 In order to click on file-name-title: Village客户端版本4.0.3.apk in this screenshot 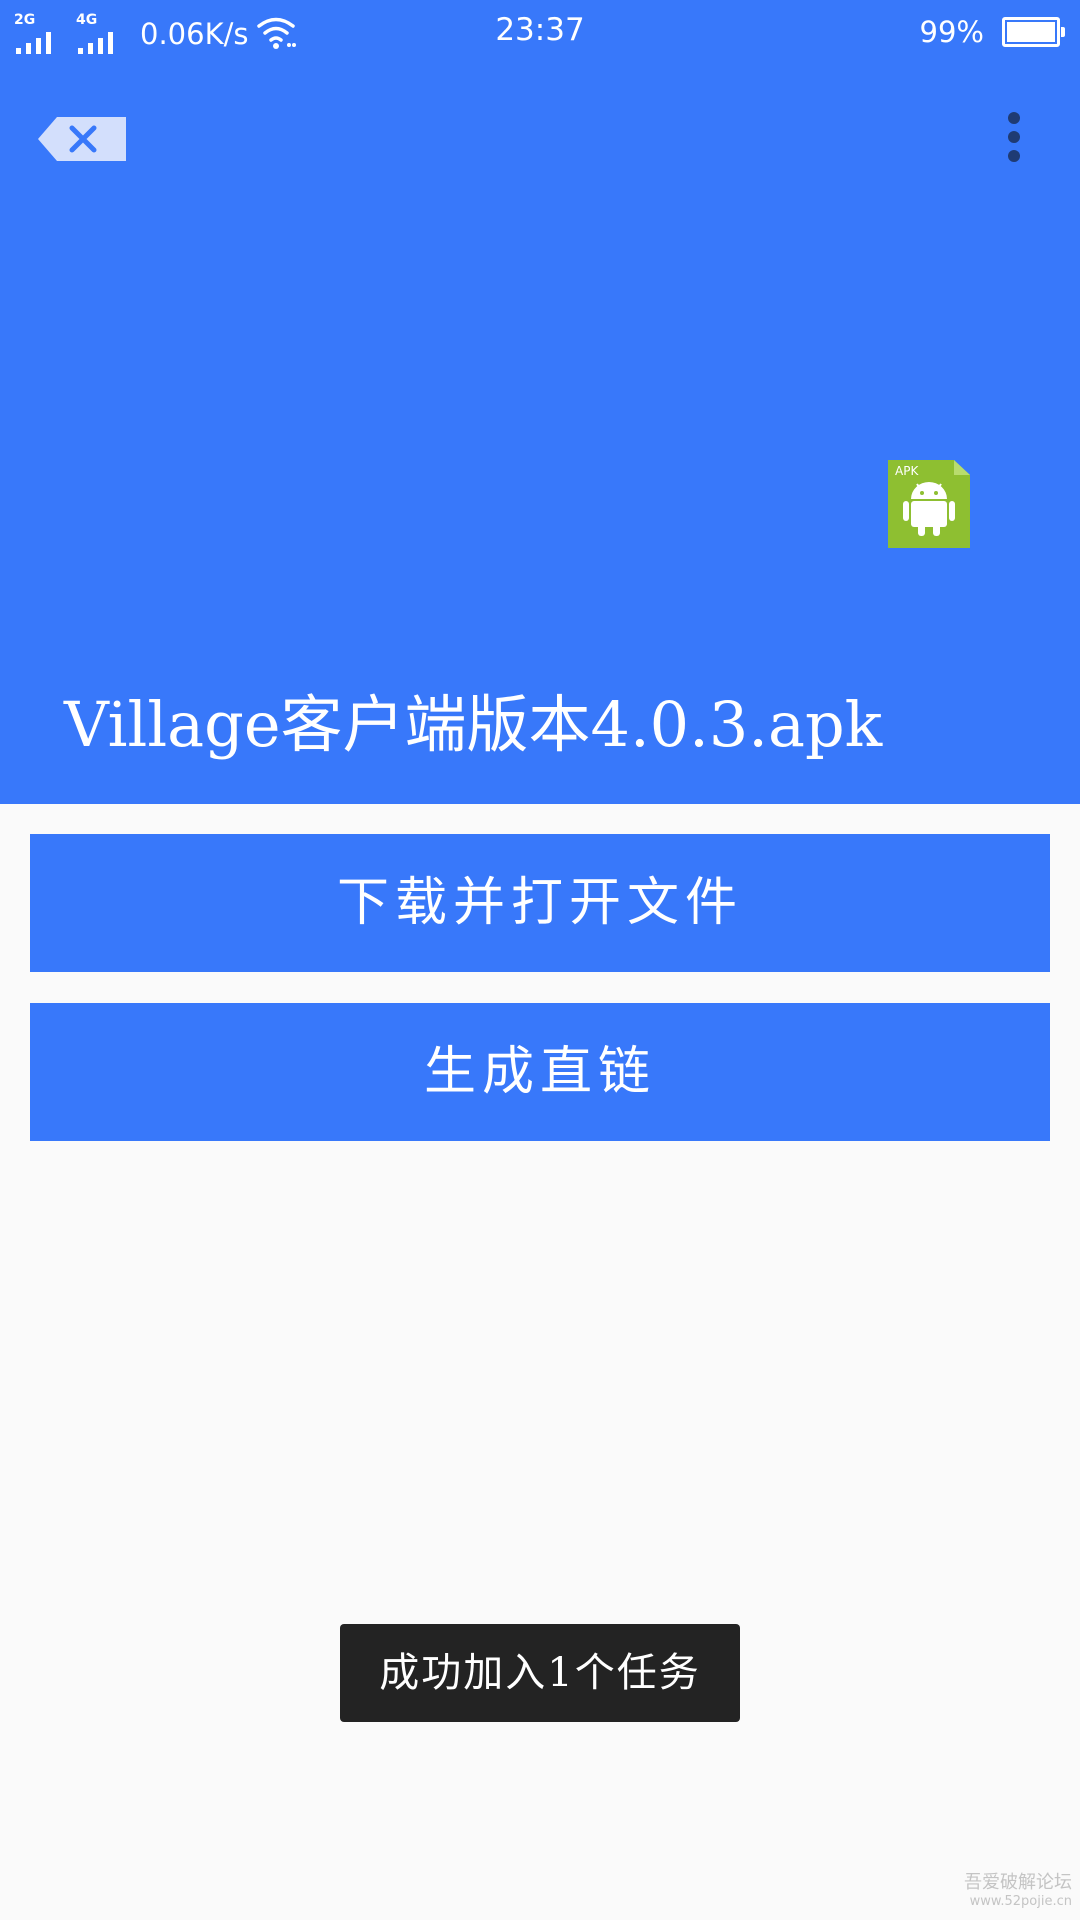, I will do `click(473, 724)`.